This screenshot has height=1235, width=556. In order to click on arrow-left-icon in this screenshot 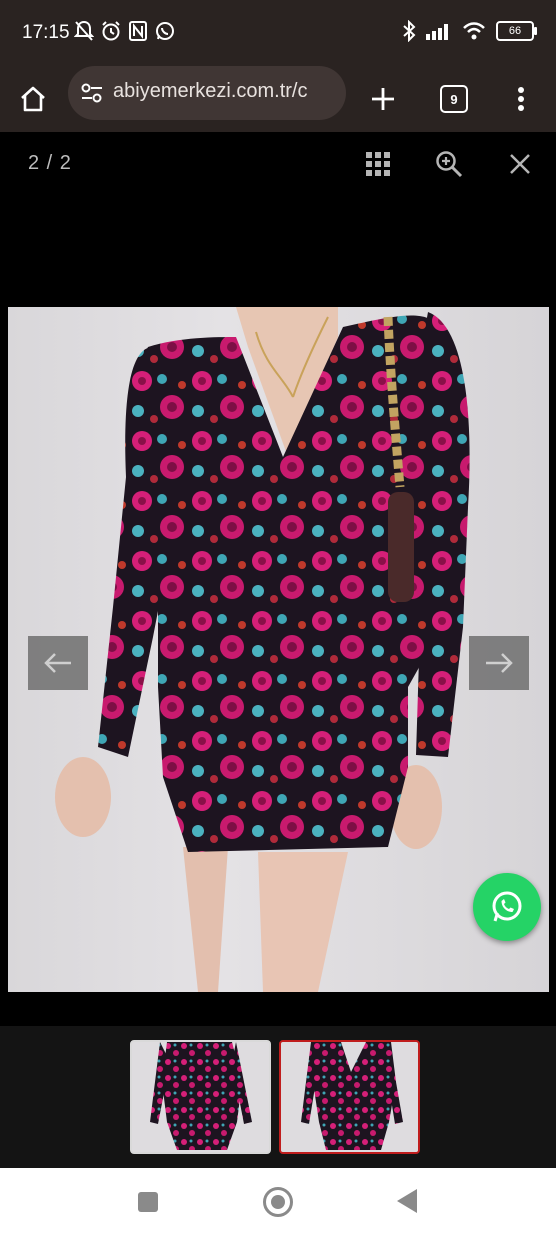, I will do `click(57, 663)`.